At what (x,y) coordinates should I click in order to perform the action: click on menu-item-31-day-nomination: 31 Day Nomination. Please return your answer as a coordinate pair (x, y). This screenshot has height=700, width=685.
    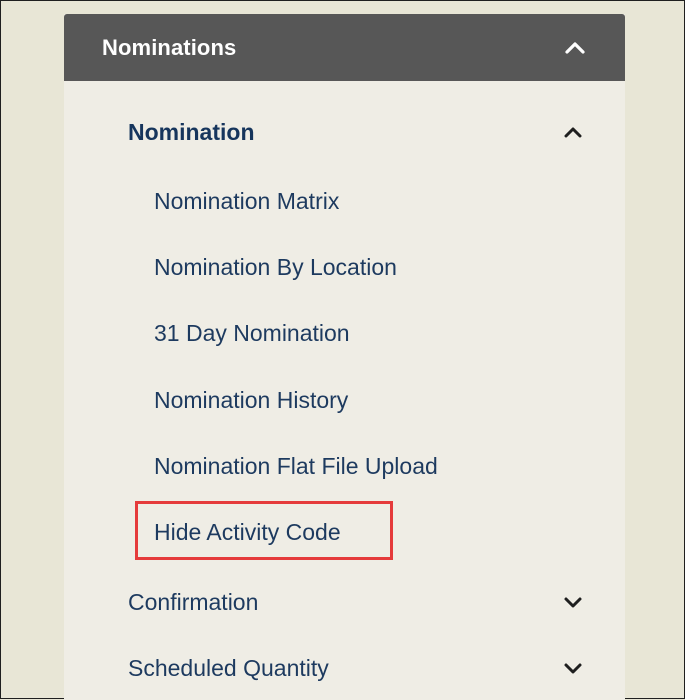
    Looking at the image, I should click on (252, 333).